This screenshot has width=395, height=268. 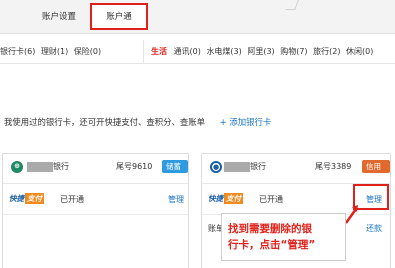 I want to click on annotation-line-1: 找到需要删除的银, so click(x=270, y=229).